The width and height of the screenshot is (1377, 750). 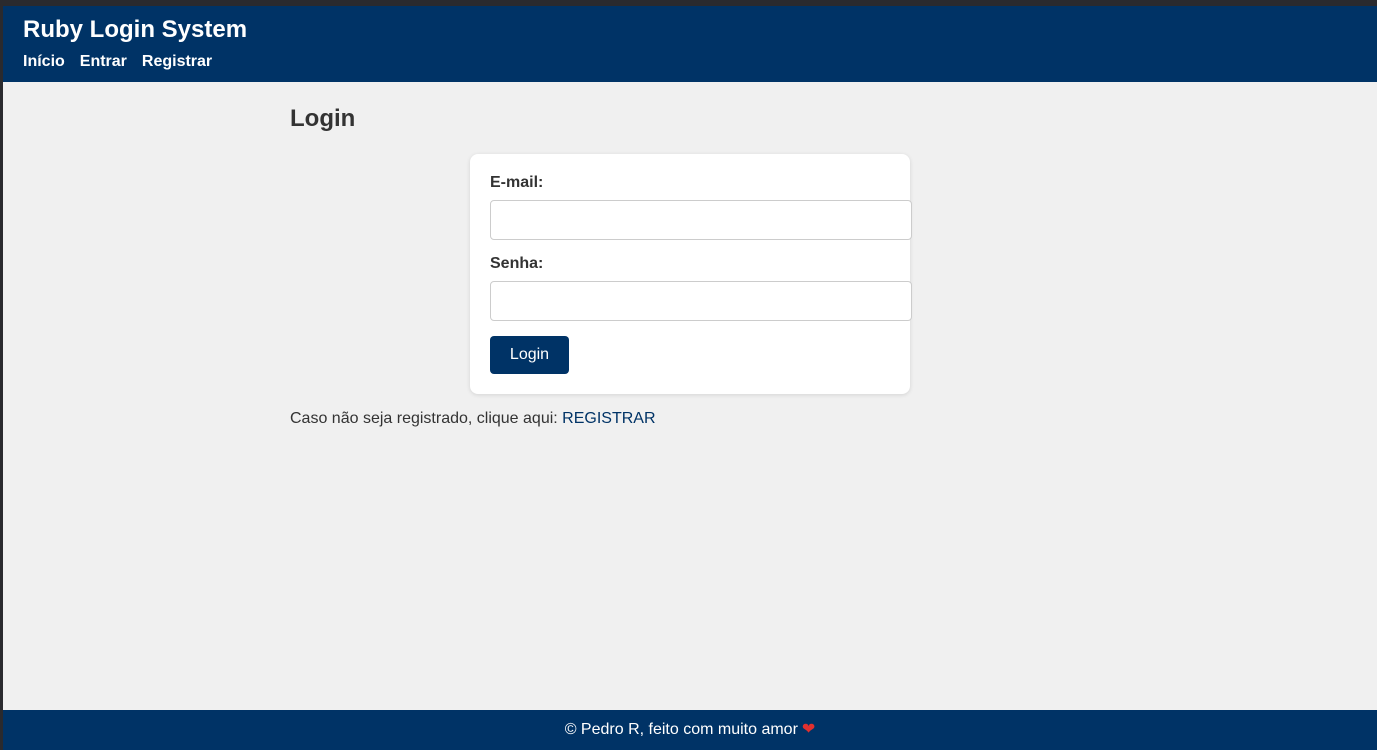 What do you see at coordinates (103, 62) in the screenshot?
I see `nav-link-entrar: Entrar` at bounding box center [103, 62].